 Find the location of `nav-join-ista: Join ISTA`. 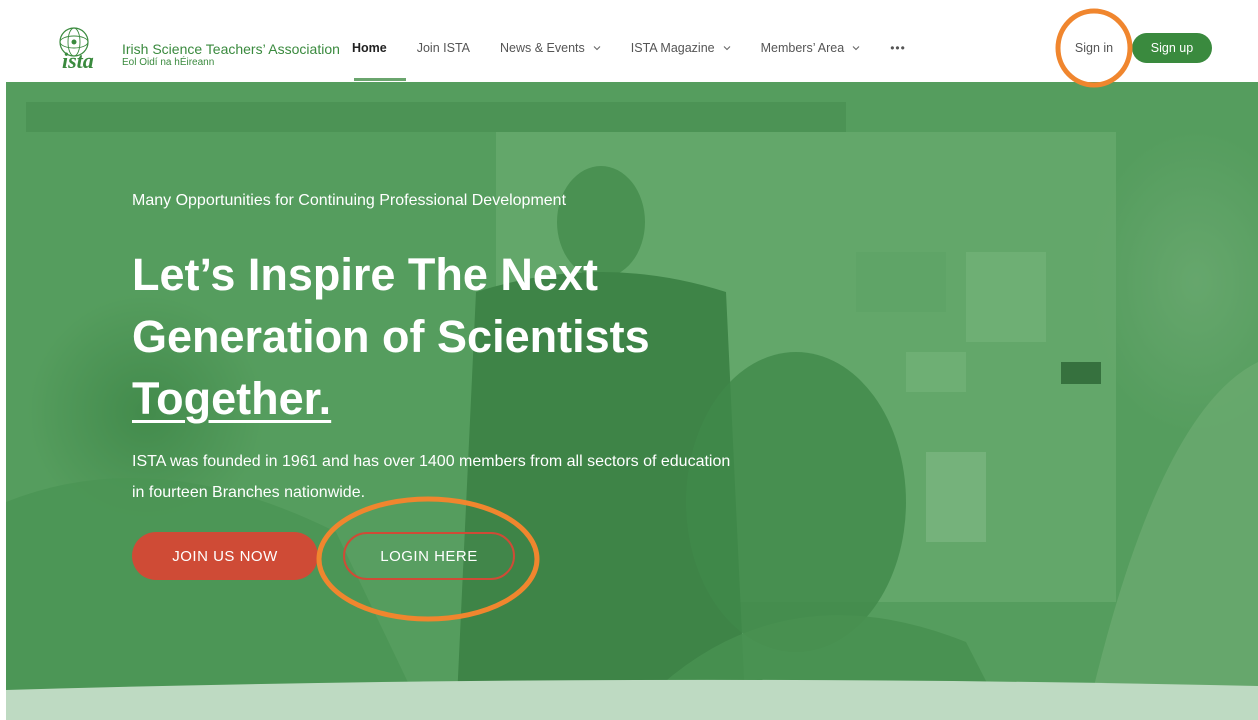

nav-join-ista: Join ISTA is located at coordinates (443, 48).